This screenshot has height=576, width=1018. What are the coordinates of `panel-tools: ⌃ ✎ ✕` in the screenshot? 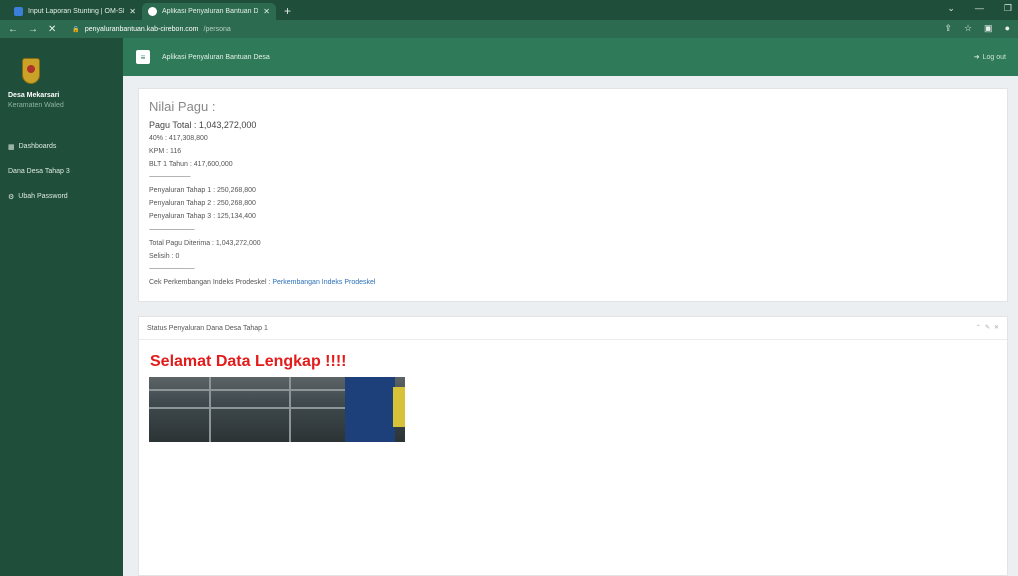 It's located at (987, 327).